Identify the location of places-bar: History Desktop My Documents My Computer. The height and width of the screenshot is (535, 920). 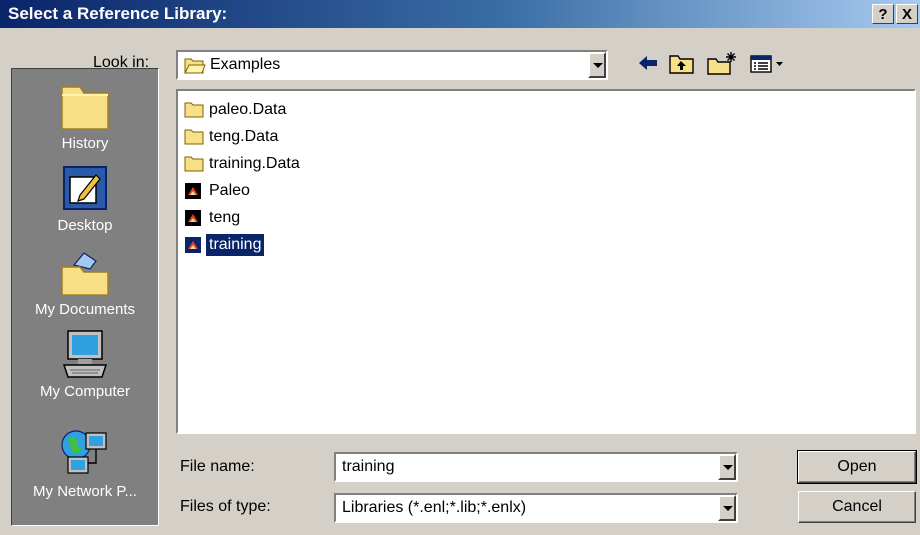
(85, 297).